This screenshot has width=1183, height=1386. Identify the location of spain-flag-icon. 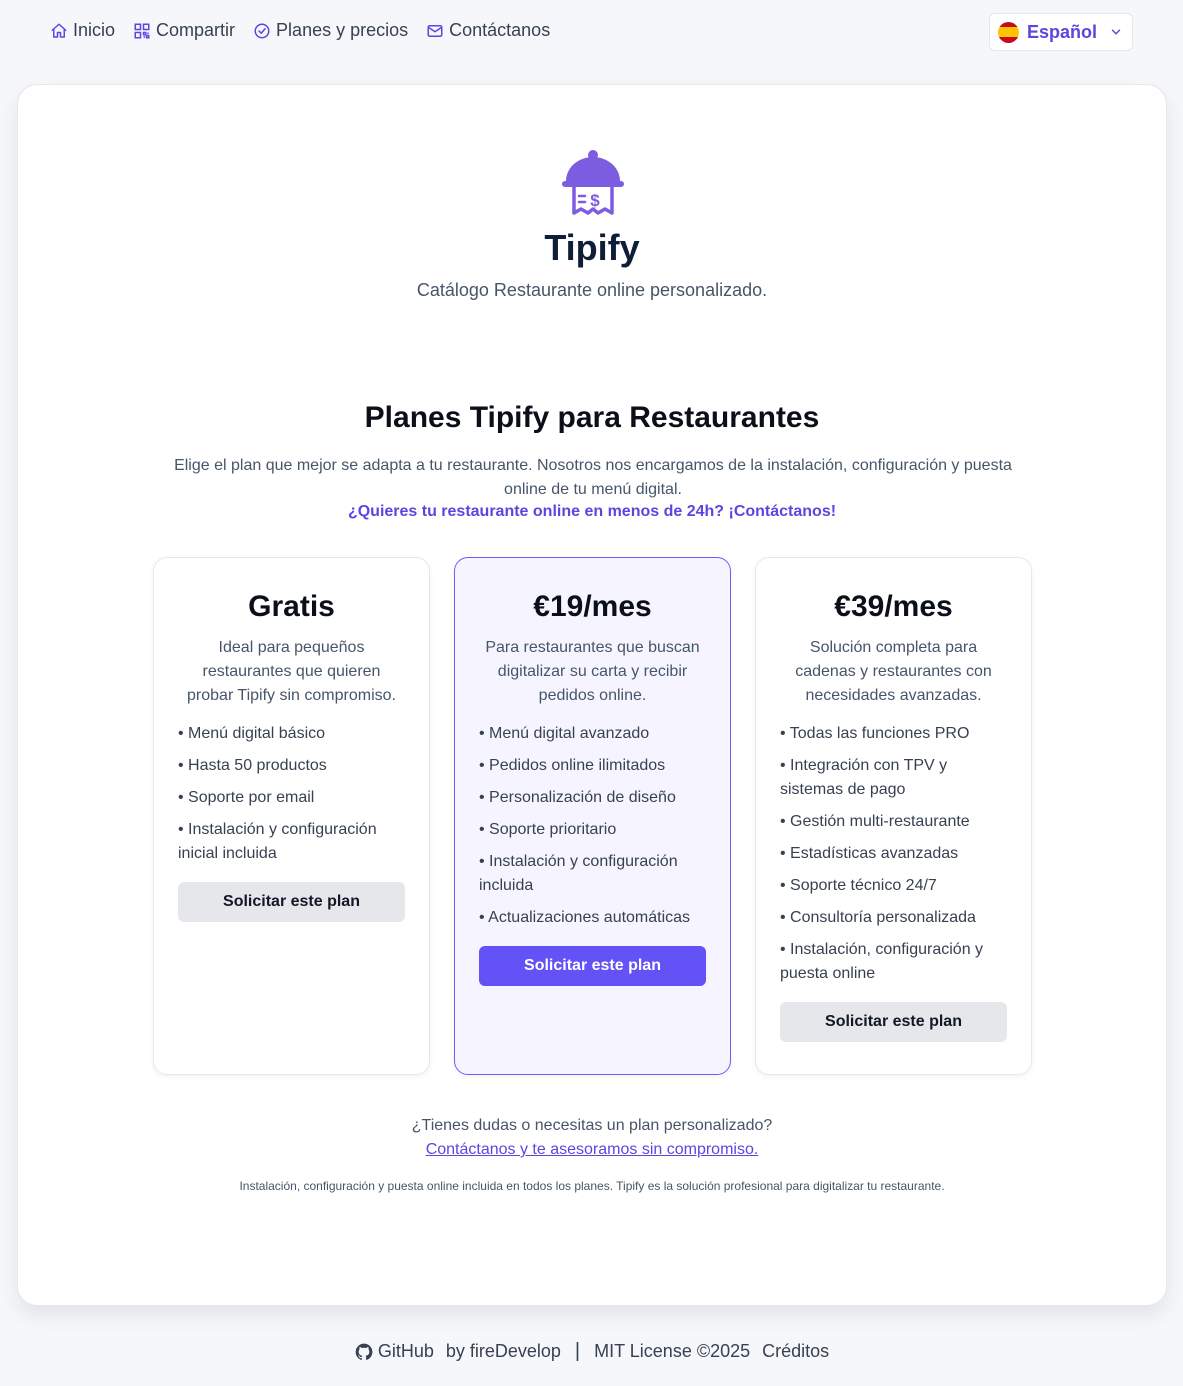
(1008, 32).